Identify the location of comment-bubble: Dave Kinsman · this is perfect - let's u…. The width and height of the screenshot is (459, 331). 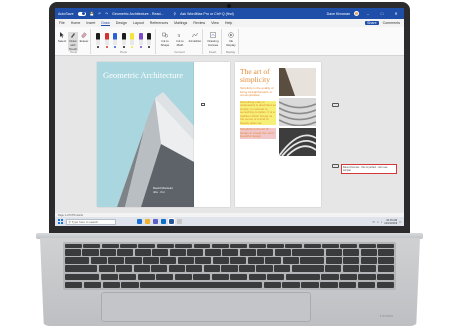
(369, 169).